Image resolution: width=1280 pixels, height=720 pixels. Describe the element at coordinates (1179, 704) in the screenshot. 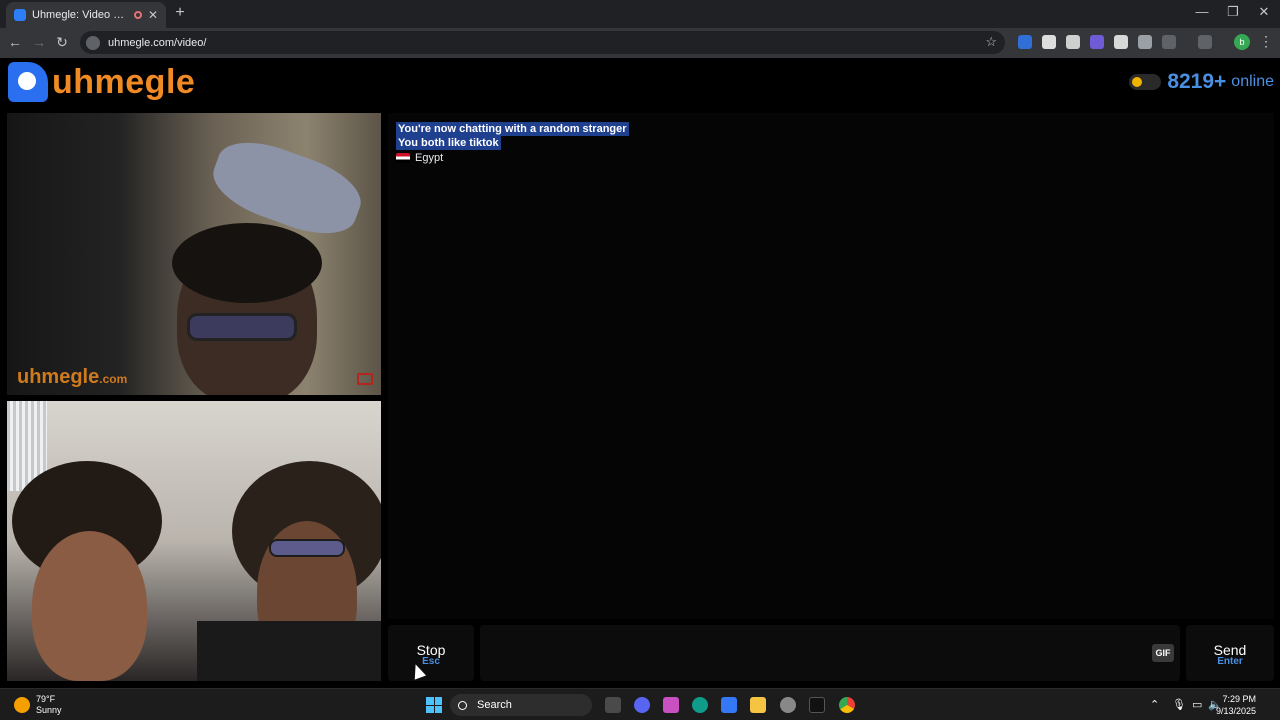

I see `microphone-icon: 🎙` at that location.